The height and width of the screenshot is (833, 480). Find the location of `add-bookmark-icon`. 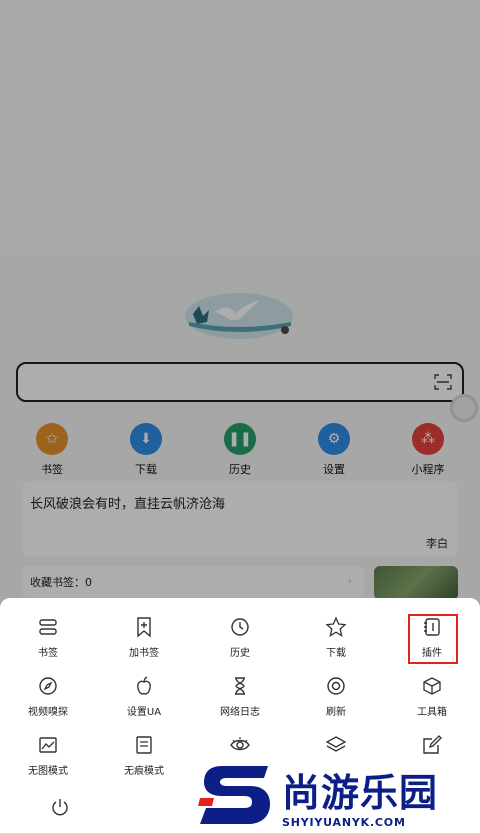

add-bookmark-icon is located at coordinates (144, 627).